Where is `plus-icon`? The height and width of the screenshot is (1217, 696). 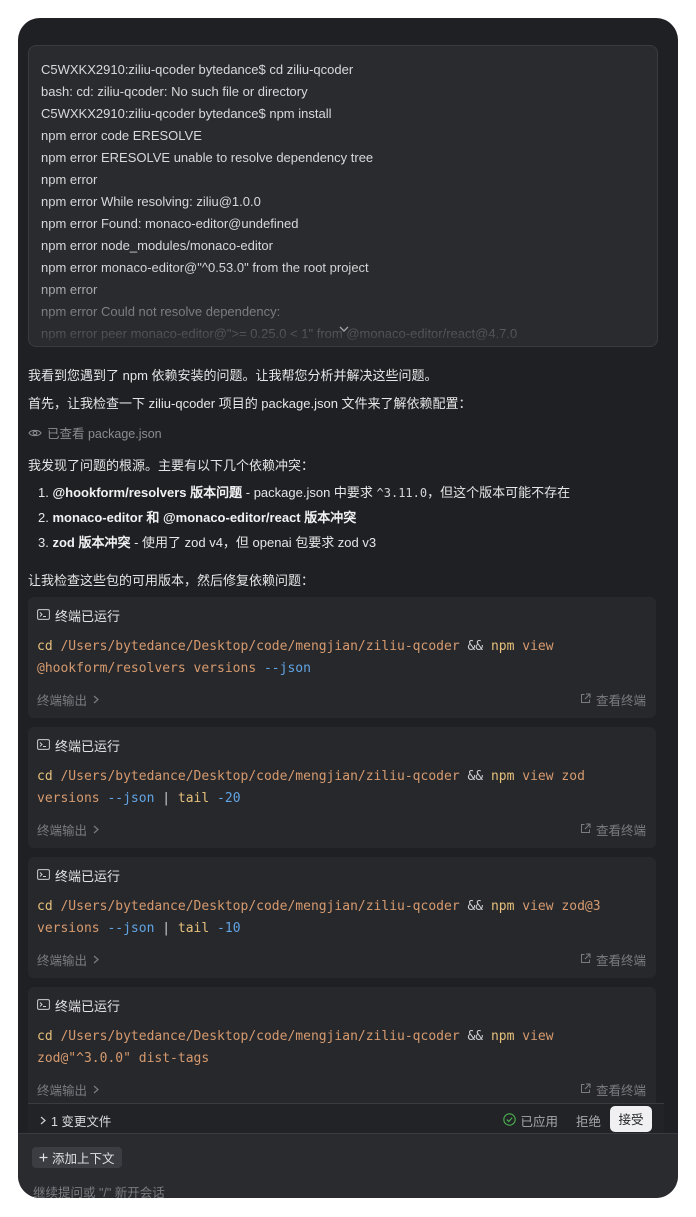 plus-icon is located at coordinates (43, 1158).